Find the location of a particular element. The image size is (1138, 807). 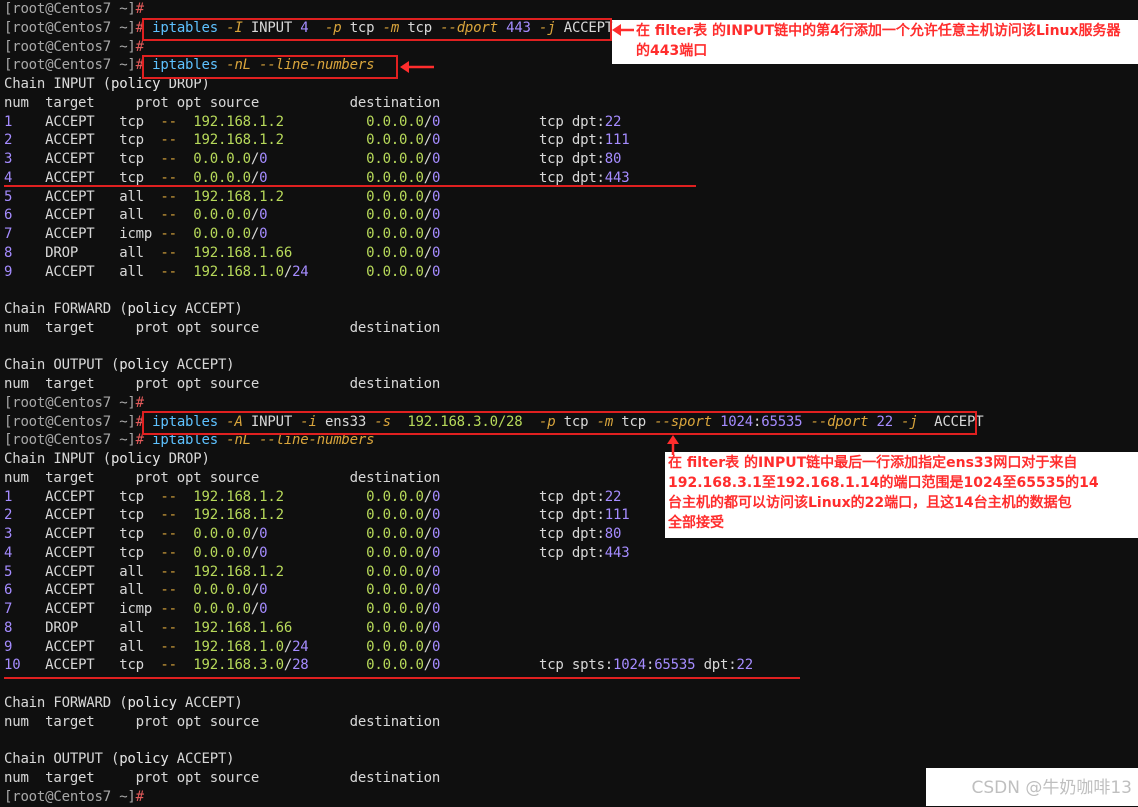

chain-input-header: Chain INPUT (policy DROP) is located at coordinates (107, 459).